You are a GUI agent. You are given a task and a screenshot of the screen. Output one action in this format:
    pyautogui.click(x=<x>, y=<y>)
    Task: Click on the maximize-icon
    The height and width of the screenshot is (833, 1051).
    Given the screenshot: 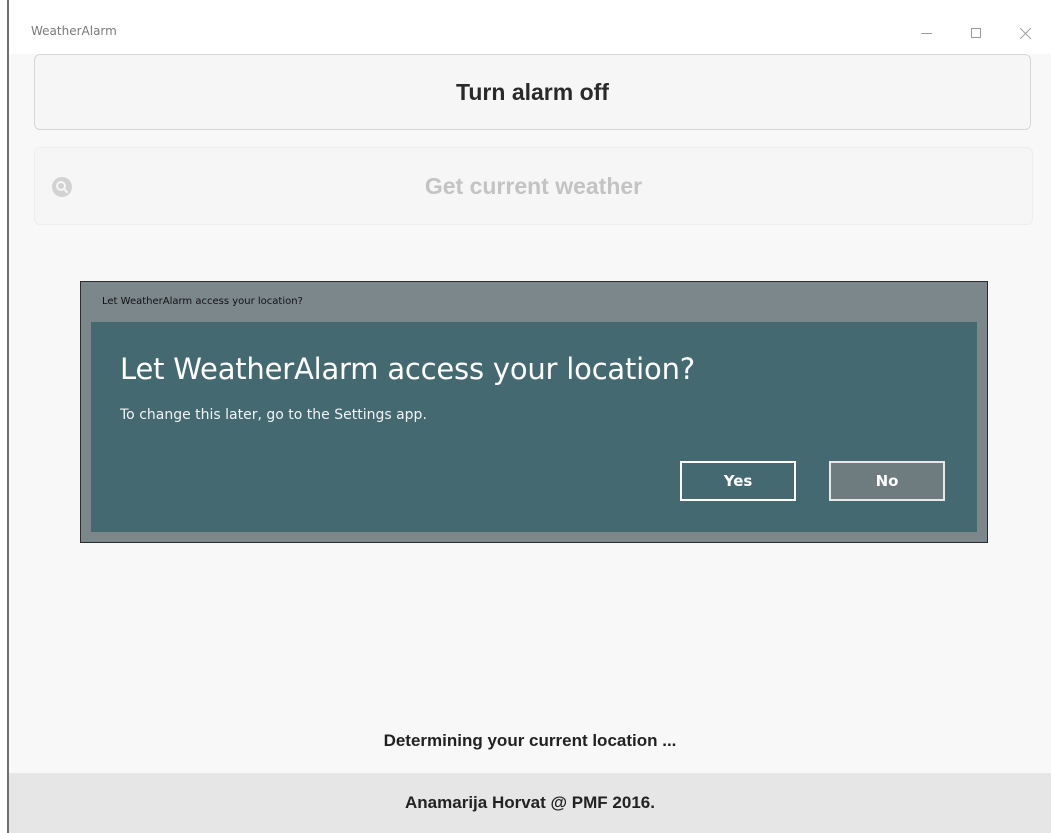 What is the action you would take?
    pyautogui.click(x=976, y=33)
    